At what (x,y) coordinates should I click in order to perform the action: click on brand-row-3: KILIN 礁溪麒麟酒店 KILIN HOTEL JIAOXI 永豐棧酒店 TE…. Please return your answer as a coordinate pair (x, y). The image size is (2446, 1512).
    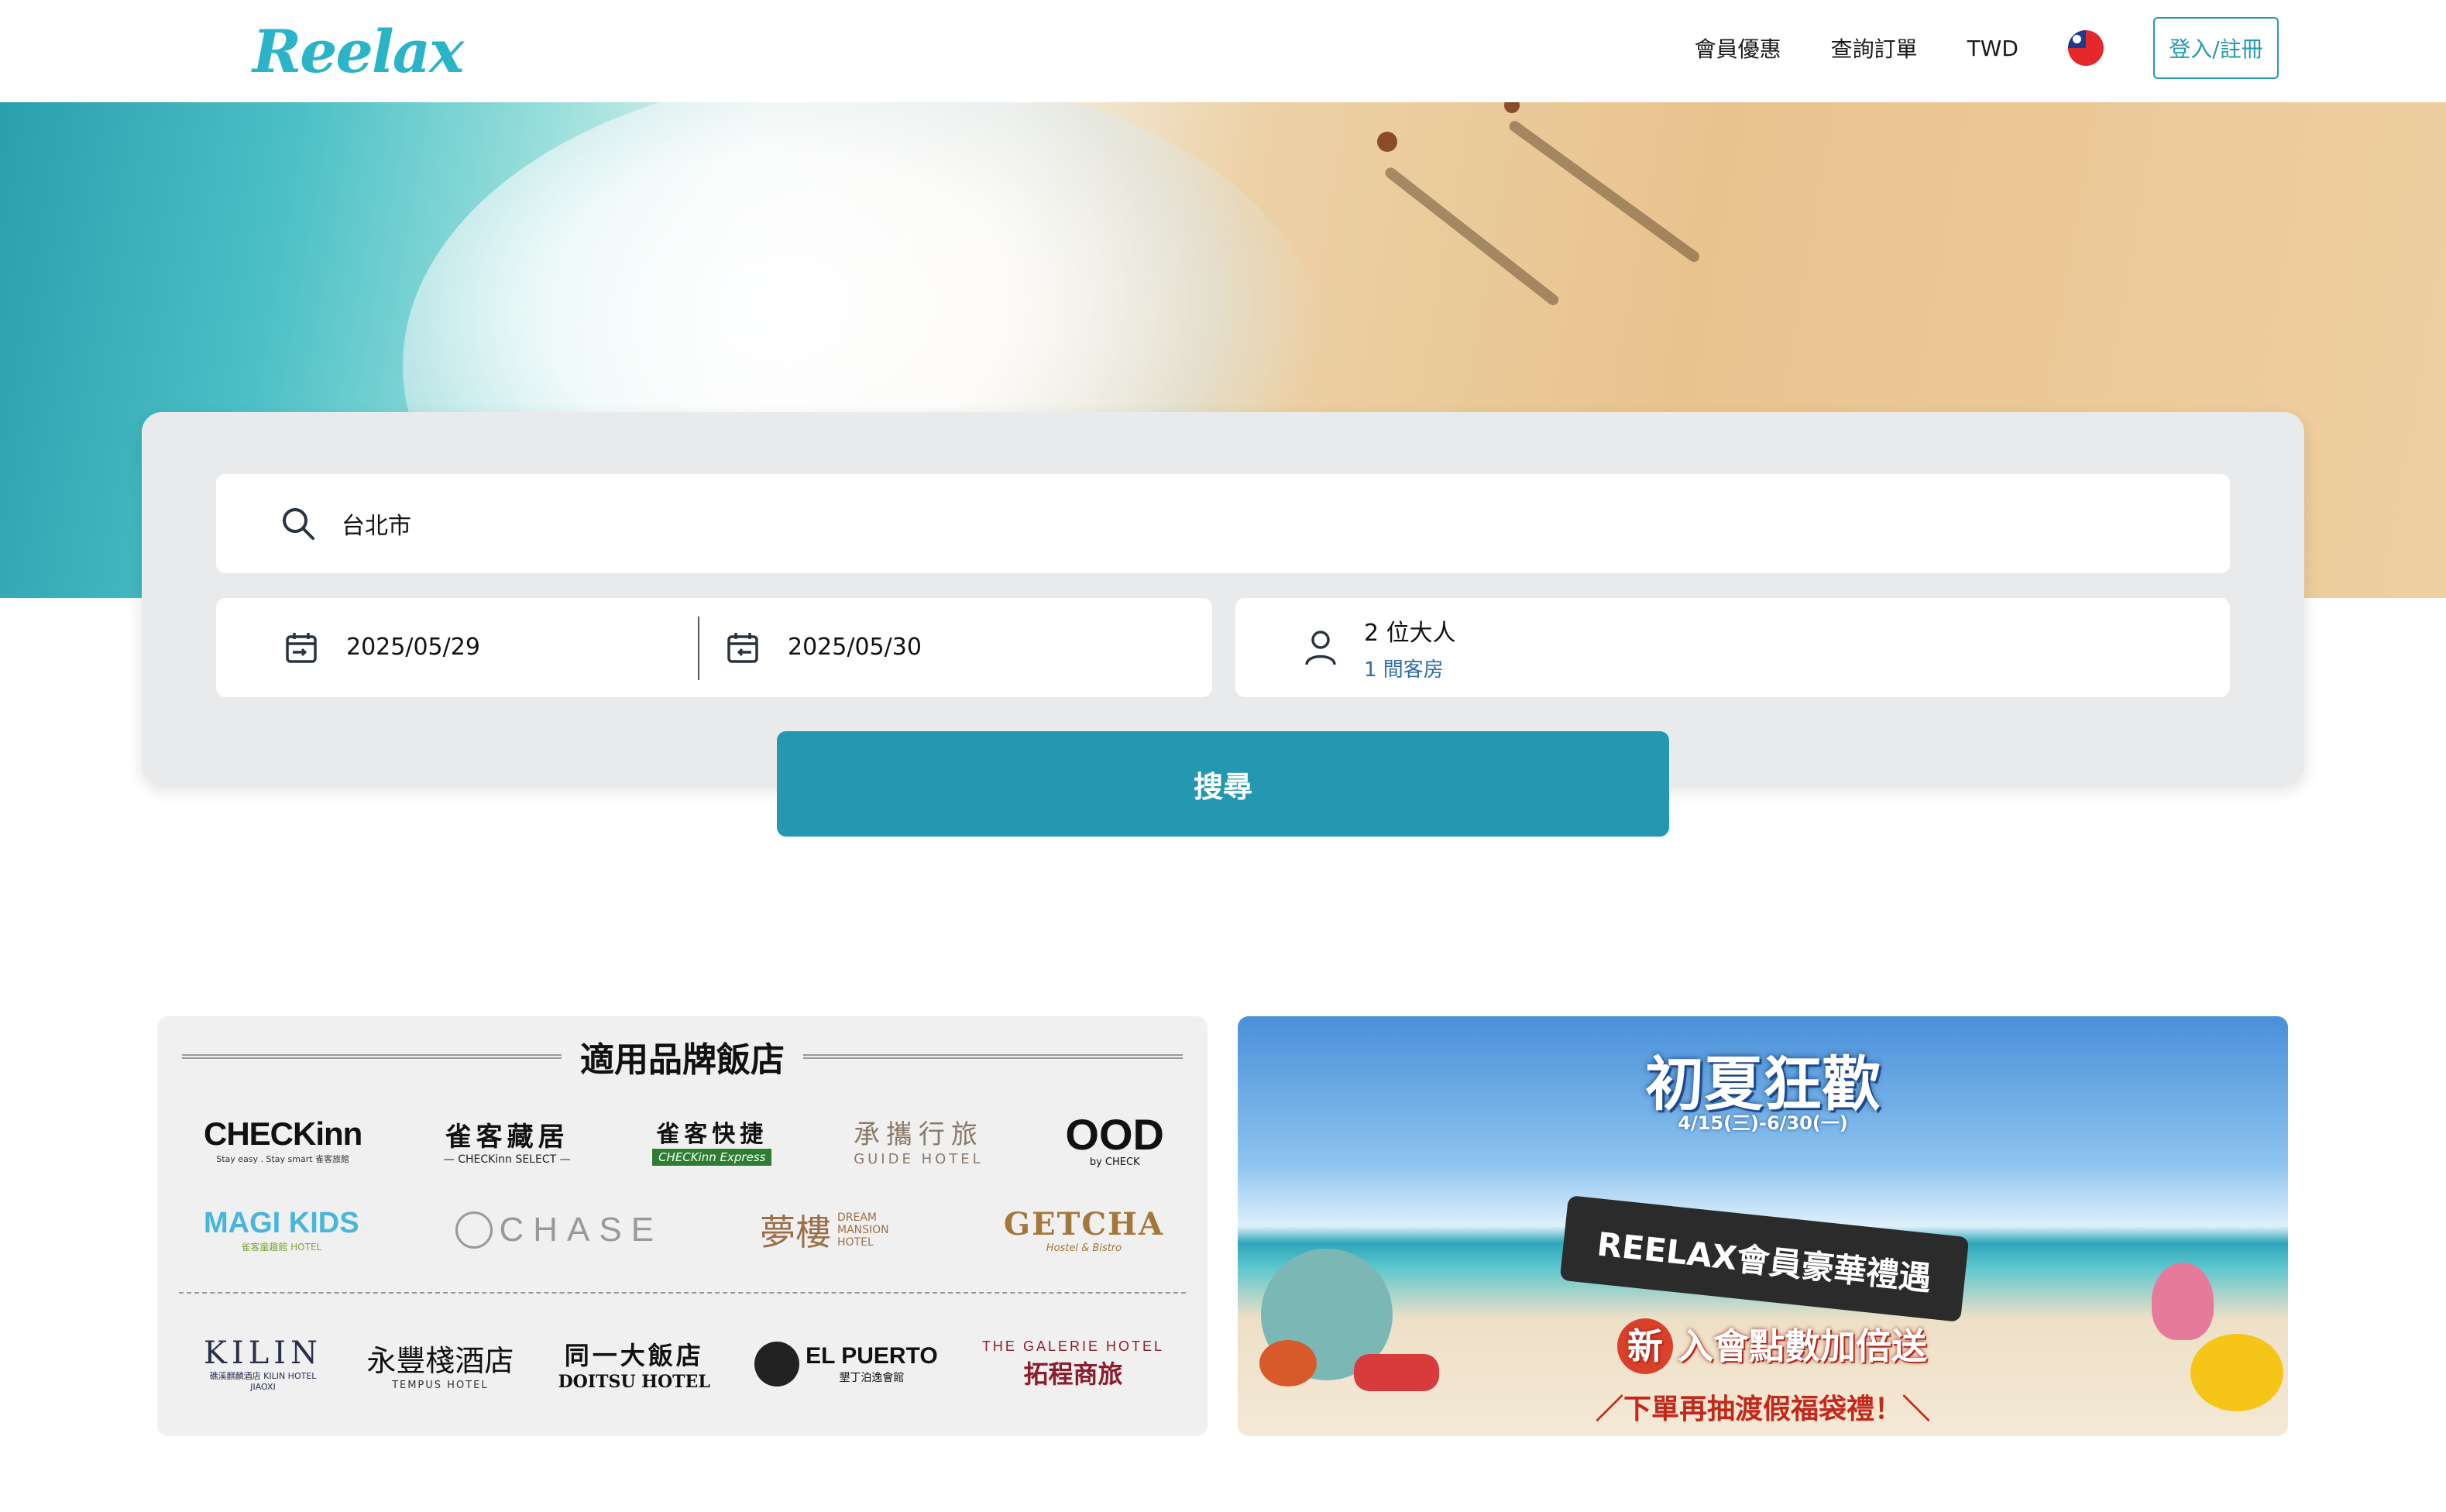
    Looking at the image, I should click on (684, 1364).